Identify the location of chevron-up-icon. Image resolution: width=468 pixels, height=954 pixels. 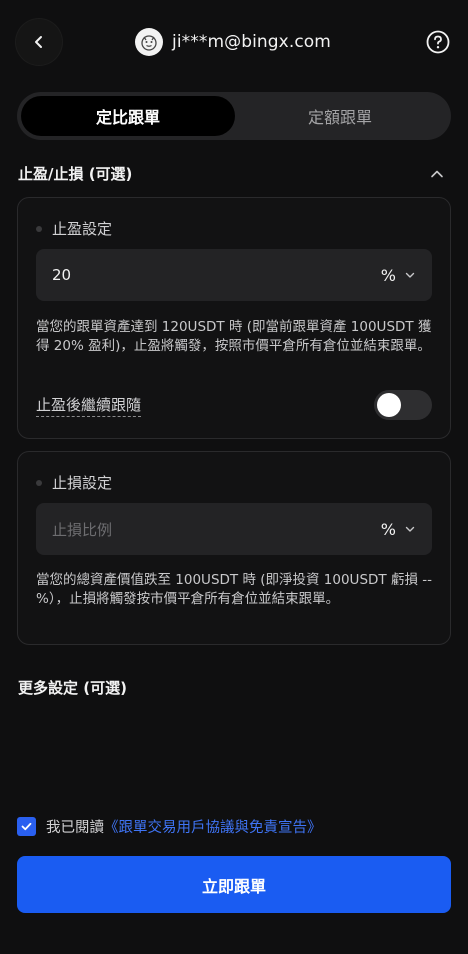
(437, 174).